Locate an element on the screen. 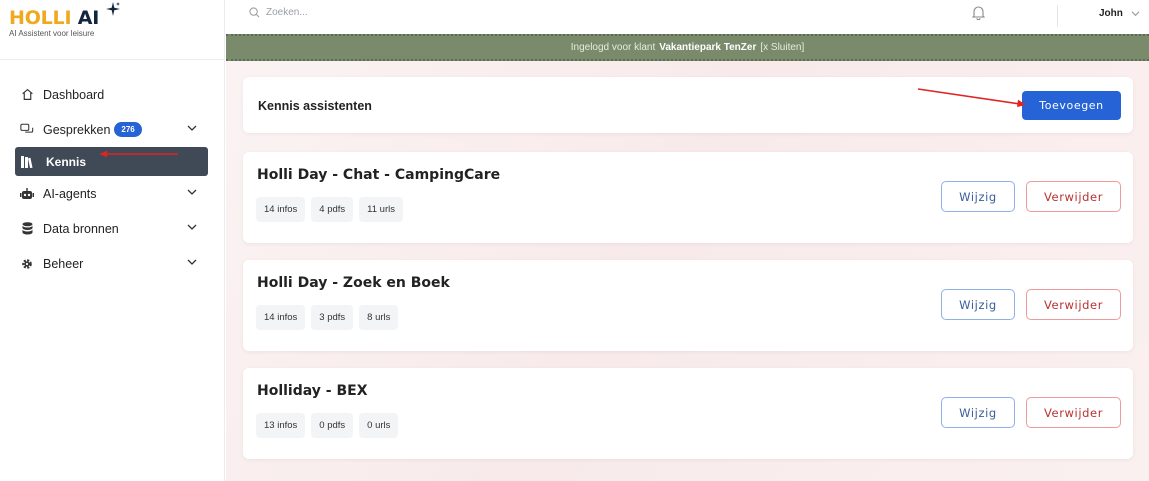 This screenshot has height=481, width=1149. assistant-stats: 14 infos 4 pdfs 11 urls is located at coordinates (332, 209).